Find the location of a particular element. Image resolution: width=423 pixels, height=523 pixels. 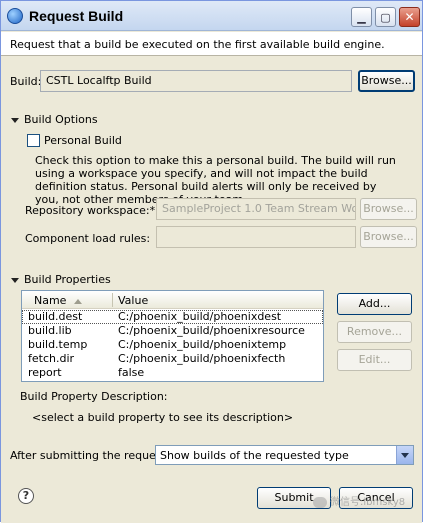

build-field: CSTL Localftp Build is located at coordinates (196, 81).